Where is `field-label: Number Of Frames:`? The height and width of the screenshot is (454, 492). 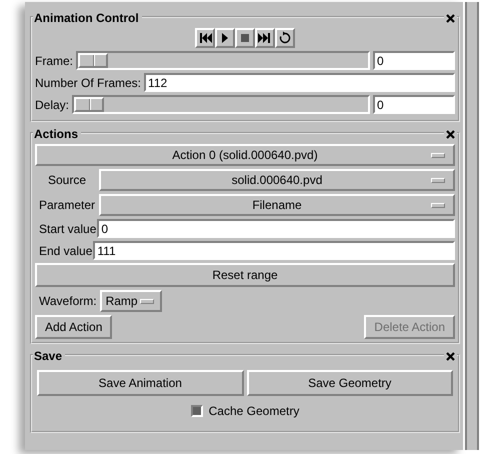
field-label: Number Of Frames: is located at coordinates (88, 83).